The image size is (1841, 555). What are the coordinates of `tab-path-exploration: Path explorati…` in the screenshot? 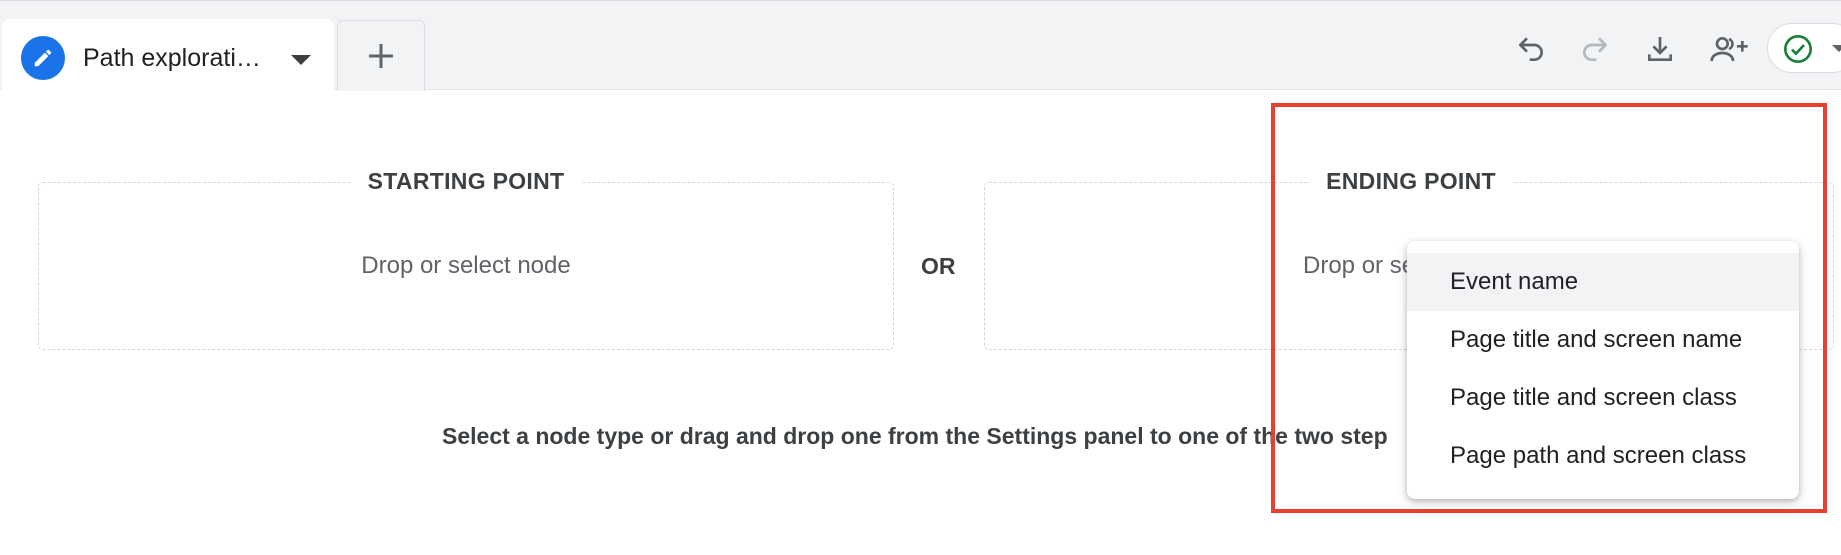 It's located at (168, 55).